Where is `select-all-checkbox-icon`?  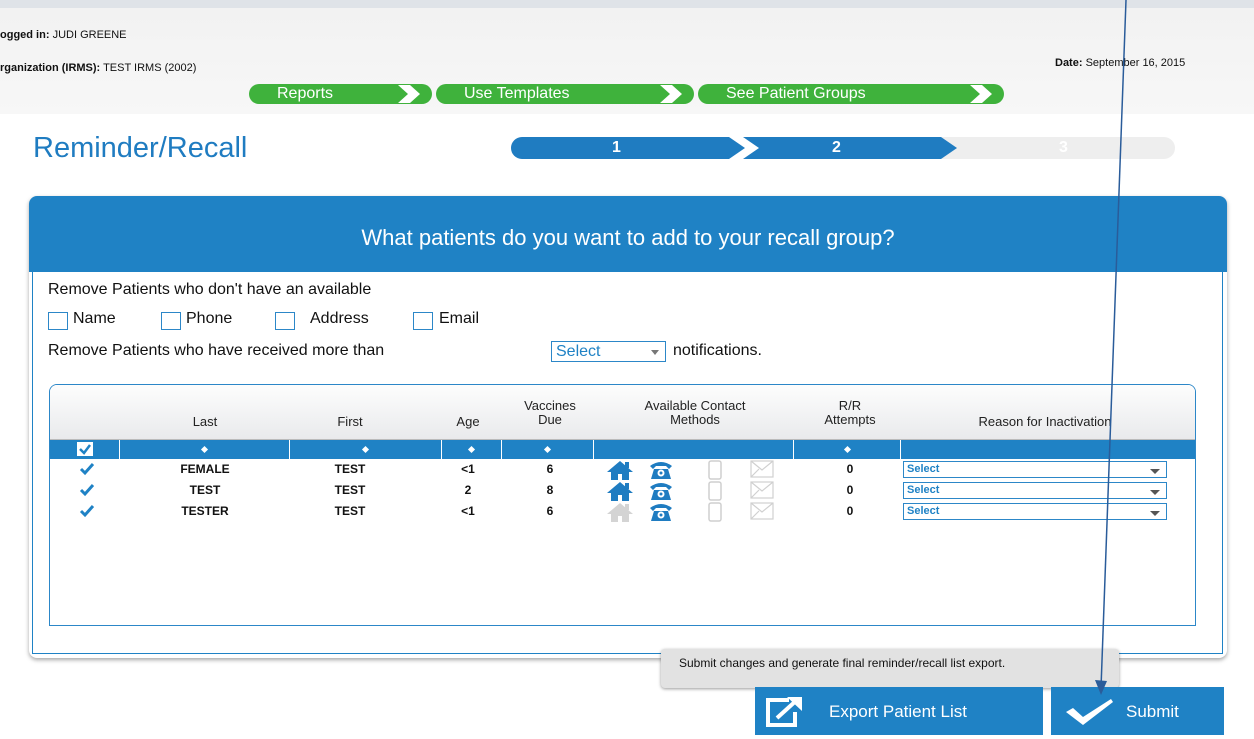
select-all-checkbox-icon is located at coordinates (85, 449).